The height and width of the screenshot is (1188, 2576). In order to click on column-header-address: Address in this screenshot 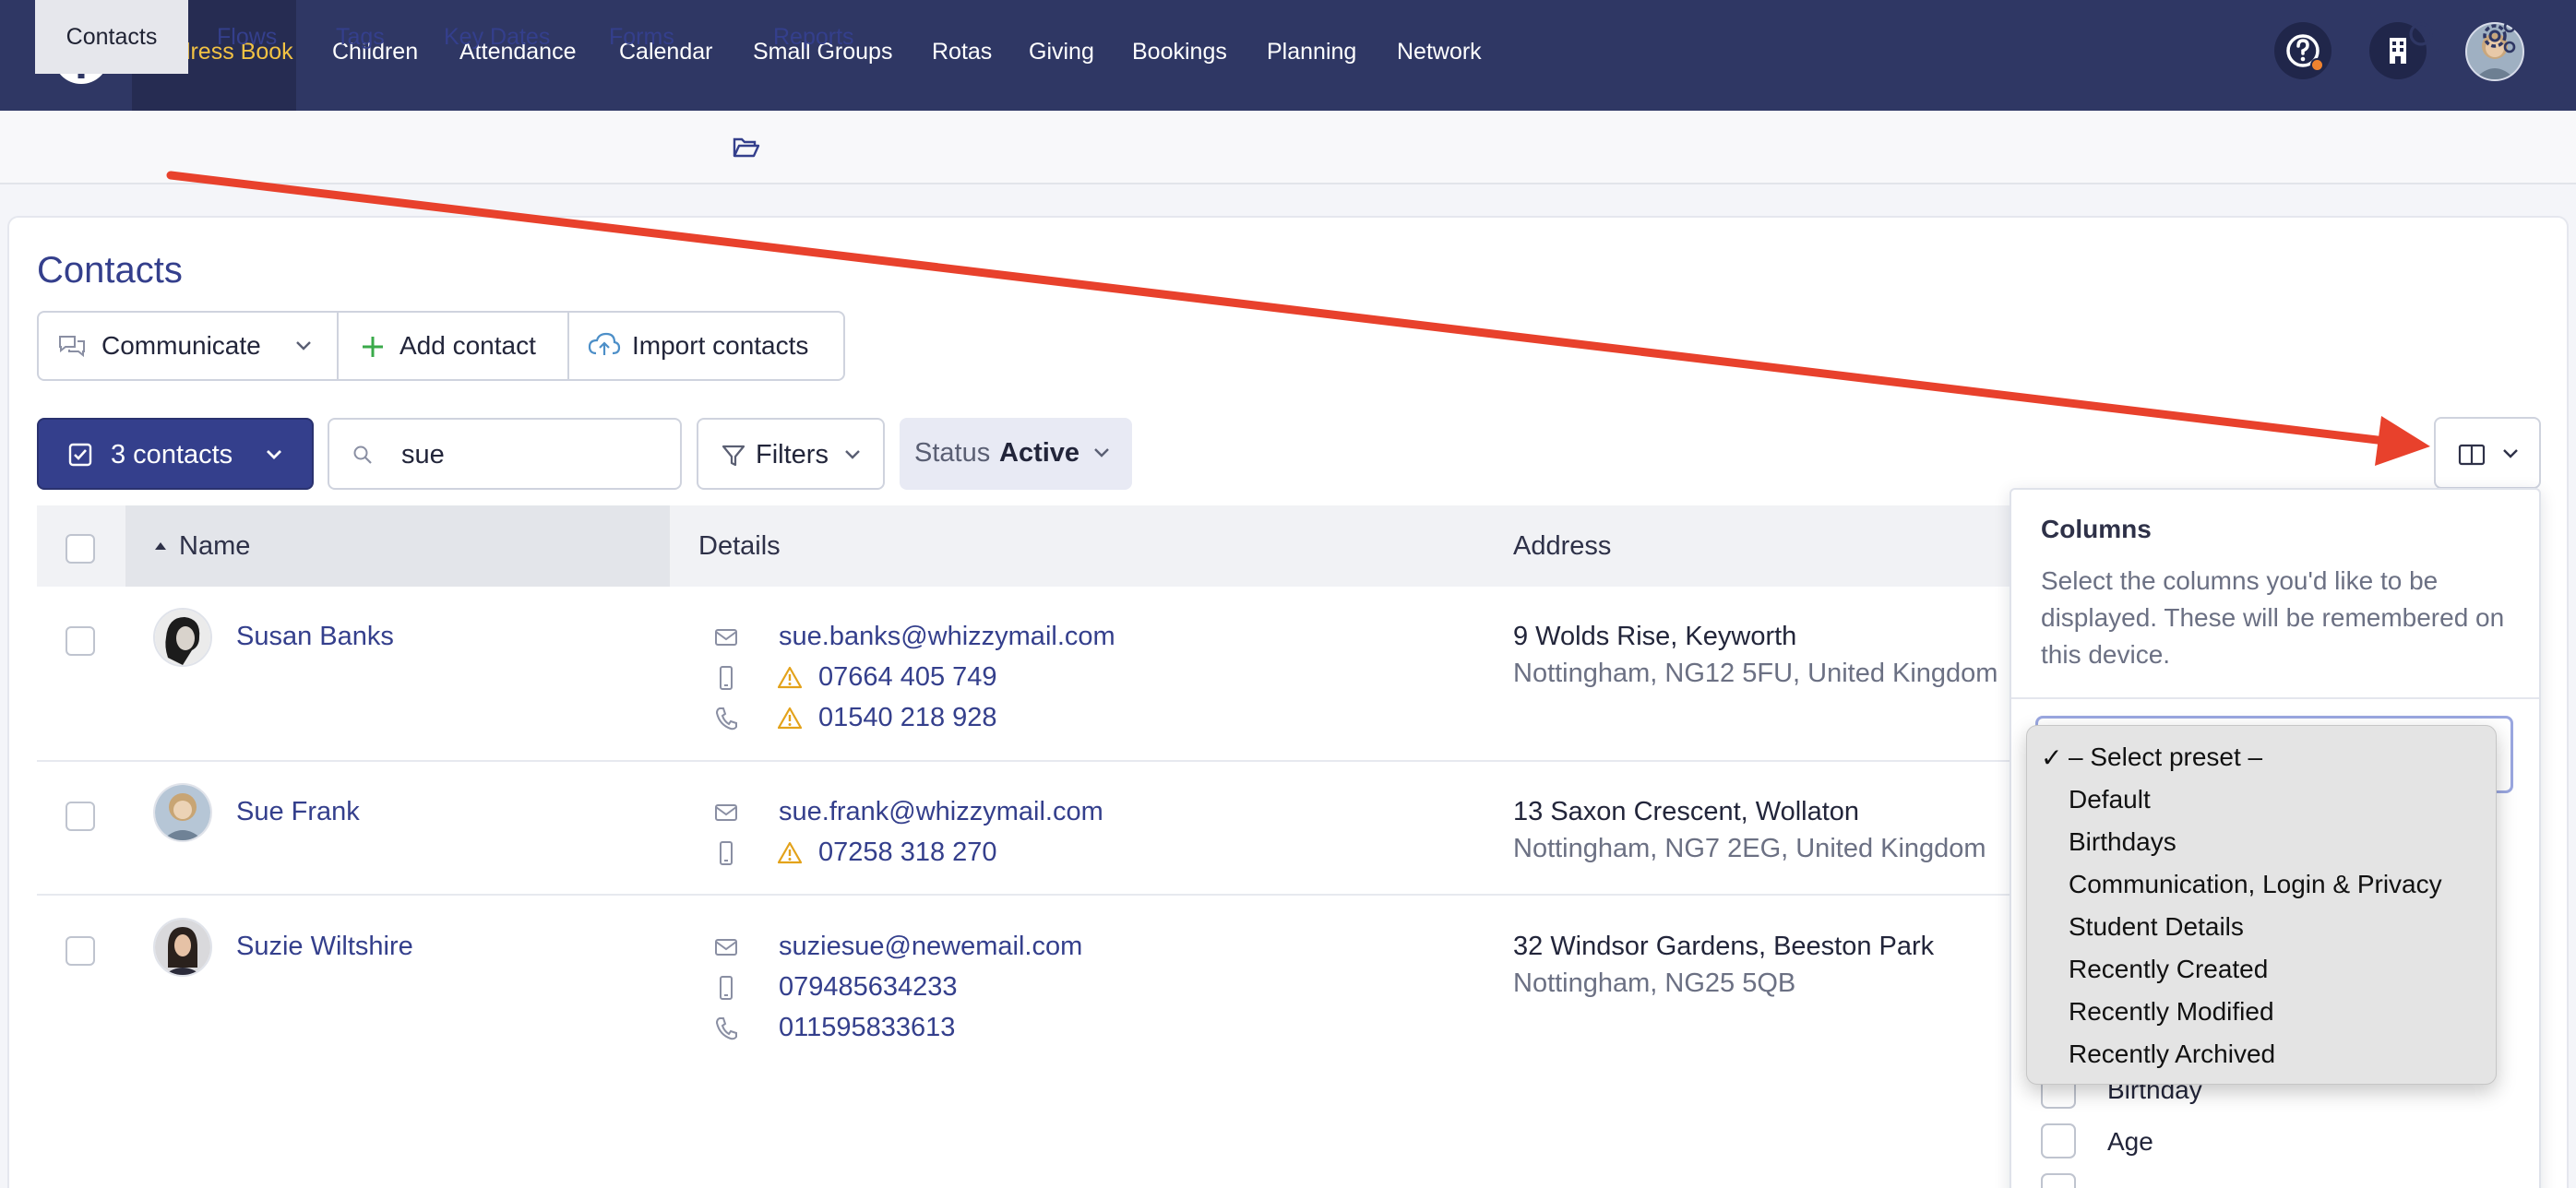, I will do `click(1563, 546)`.